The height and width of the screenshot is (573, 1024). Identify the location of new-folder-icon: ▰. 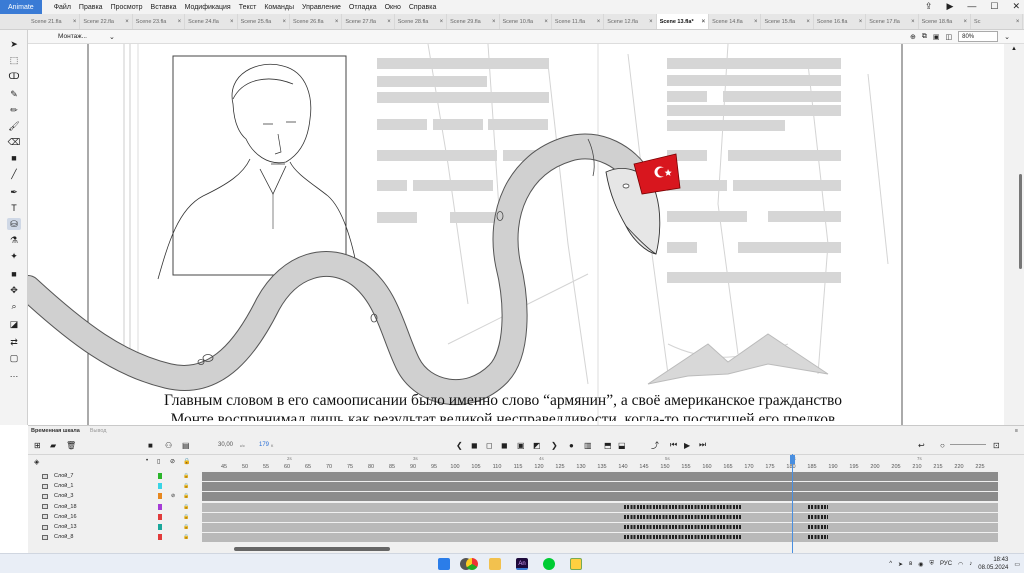
(53, 445).